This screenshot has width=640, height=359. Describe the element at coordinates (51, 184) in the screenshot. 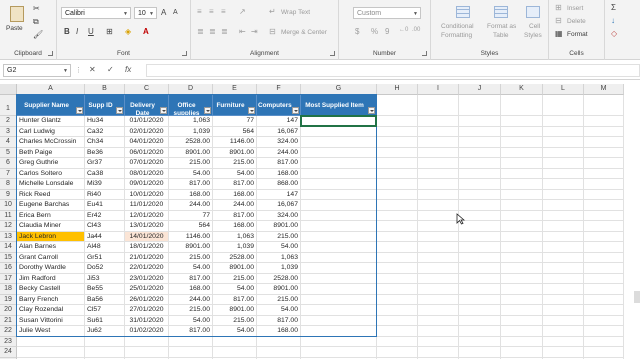

I see `supplier-name-cell: Michelle Lonsdale` at that location.